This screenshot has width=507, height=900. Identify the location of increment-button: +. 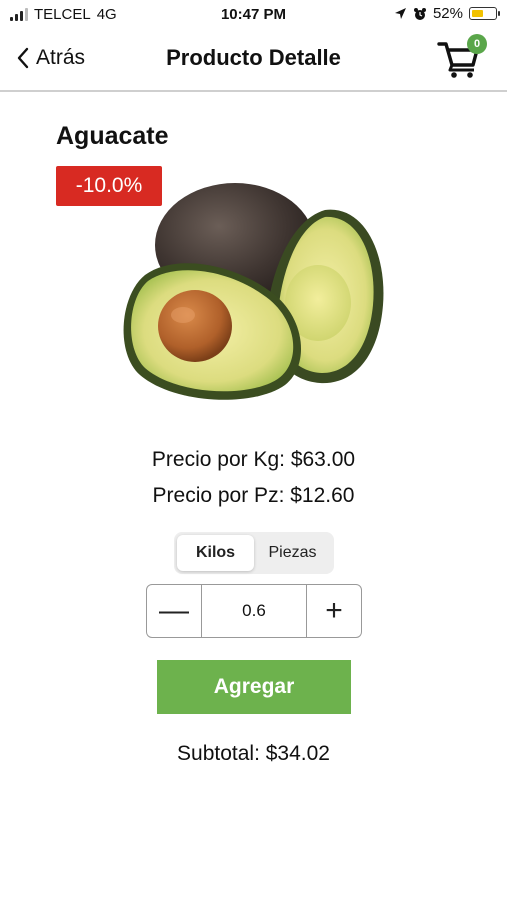
(334, 611).